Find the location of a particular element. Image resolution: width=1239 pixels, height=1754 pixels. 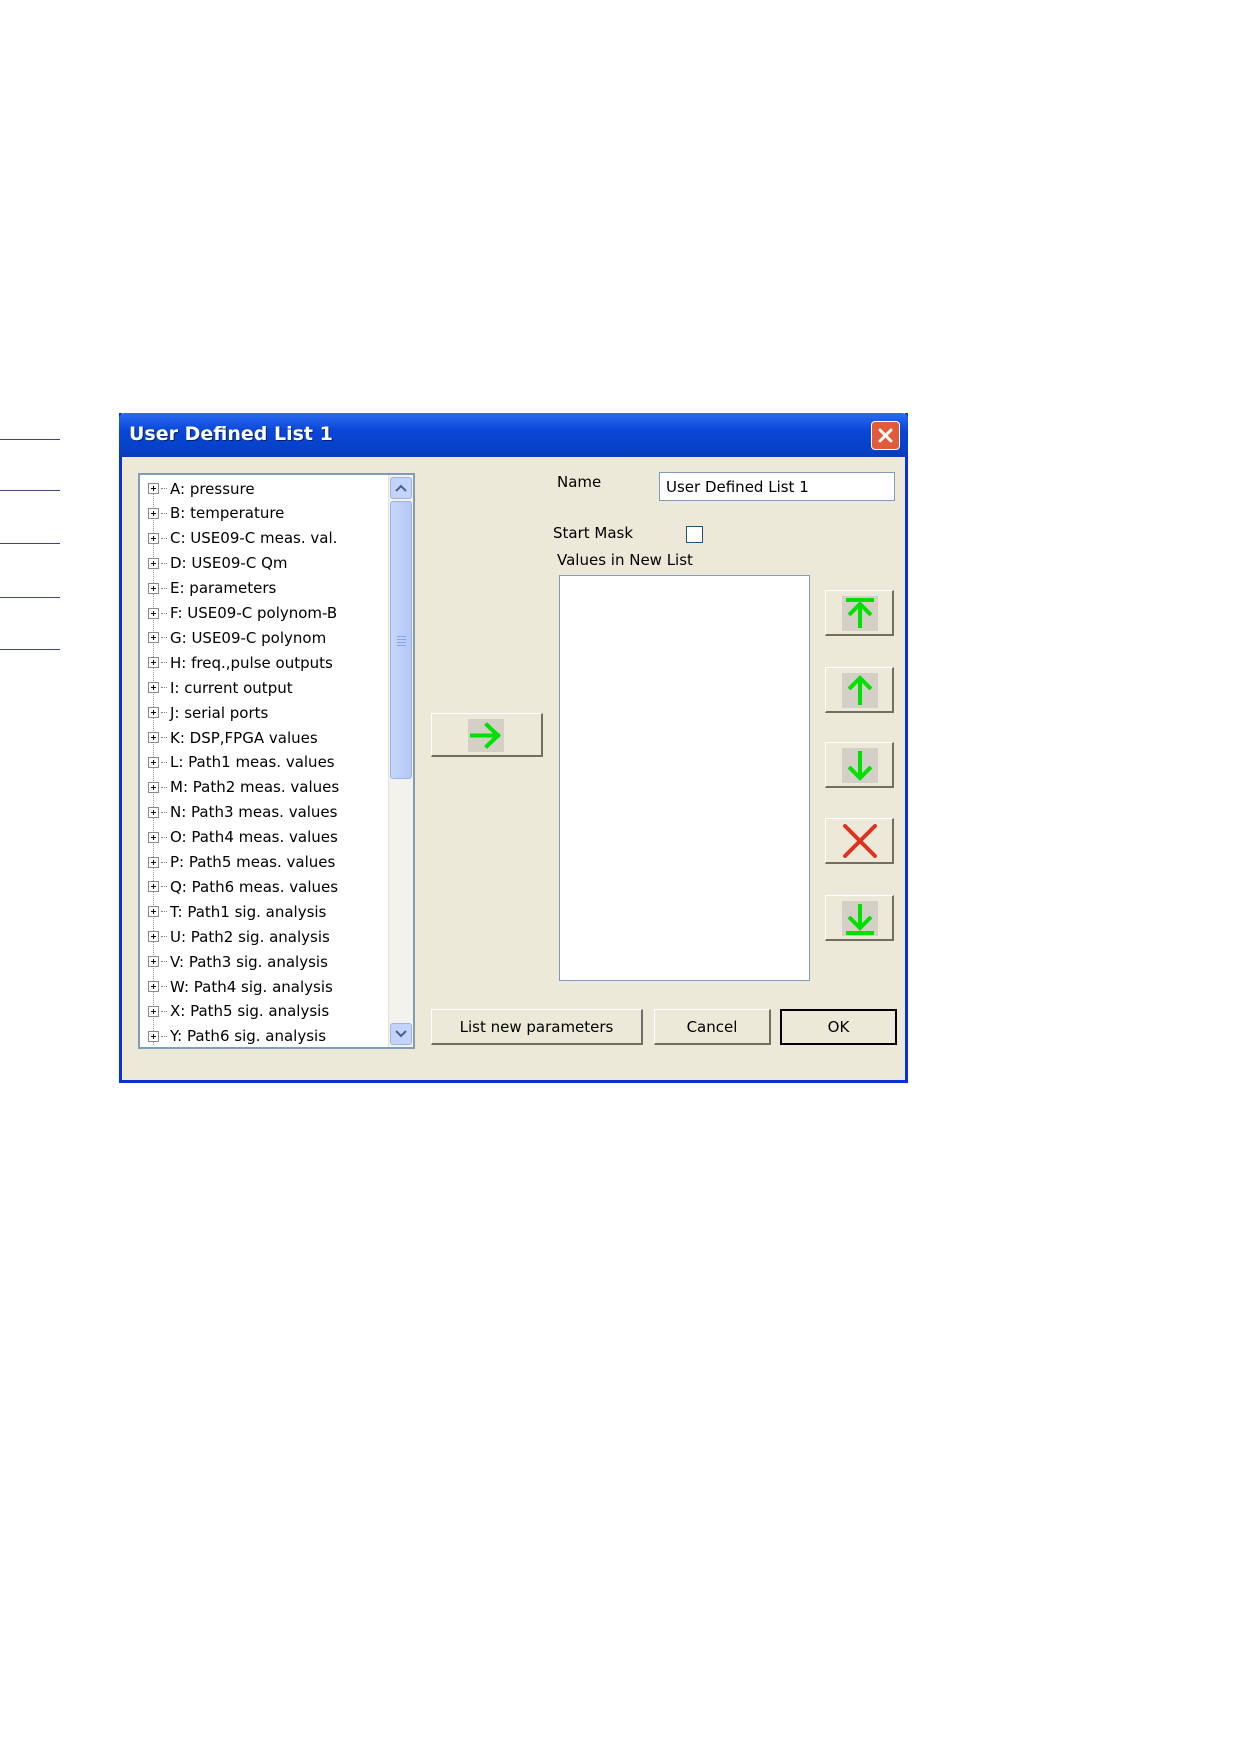

tree-item: E: parameters is located at coordinates (212, 588).